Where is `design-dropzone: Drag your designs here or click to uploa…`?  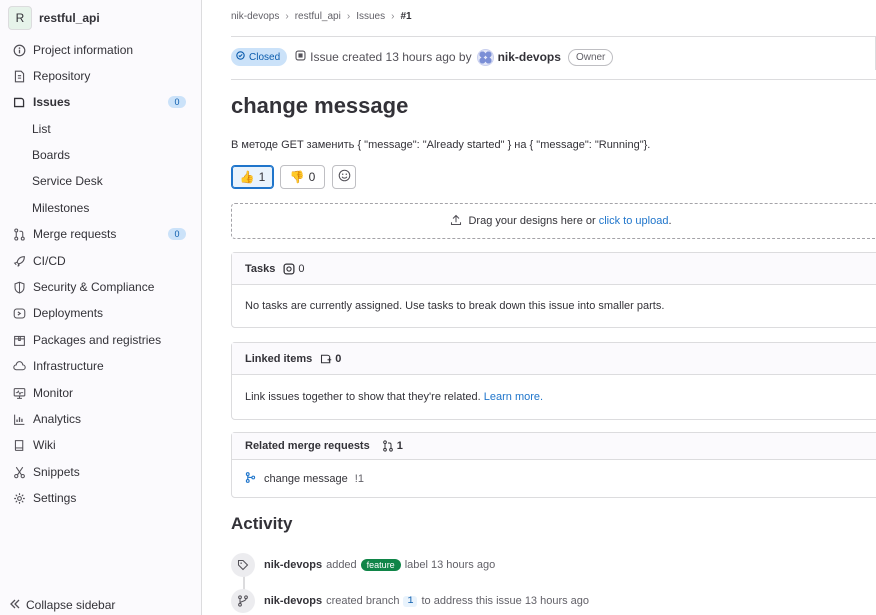 design-dropzone: Drag your designs here or click to uploa… is located at coordinates (553, 221).